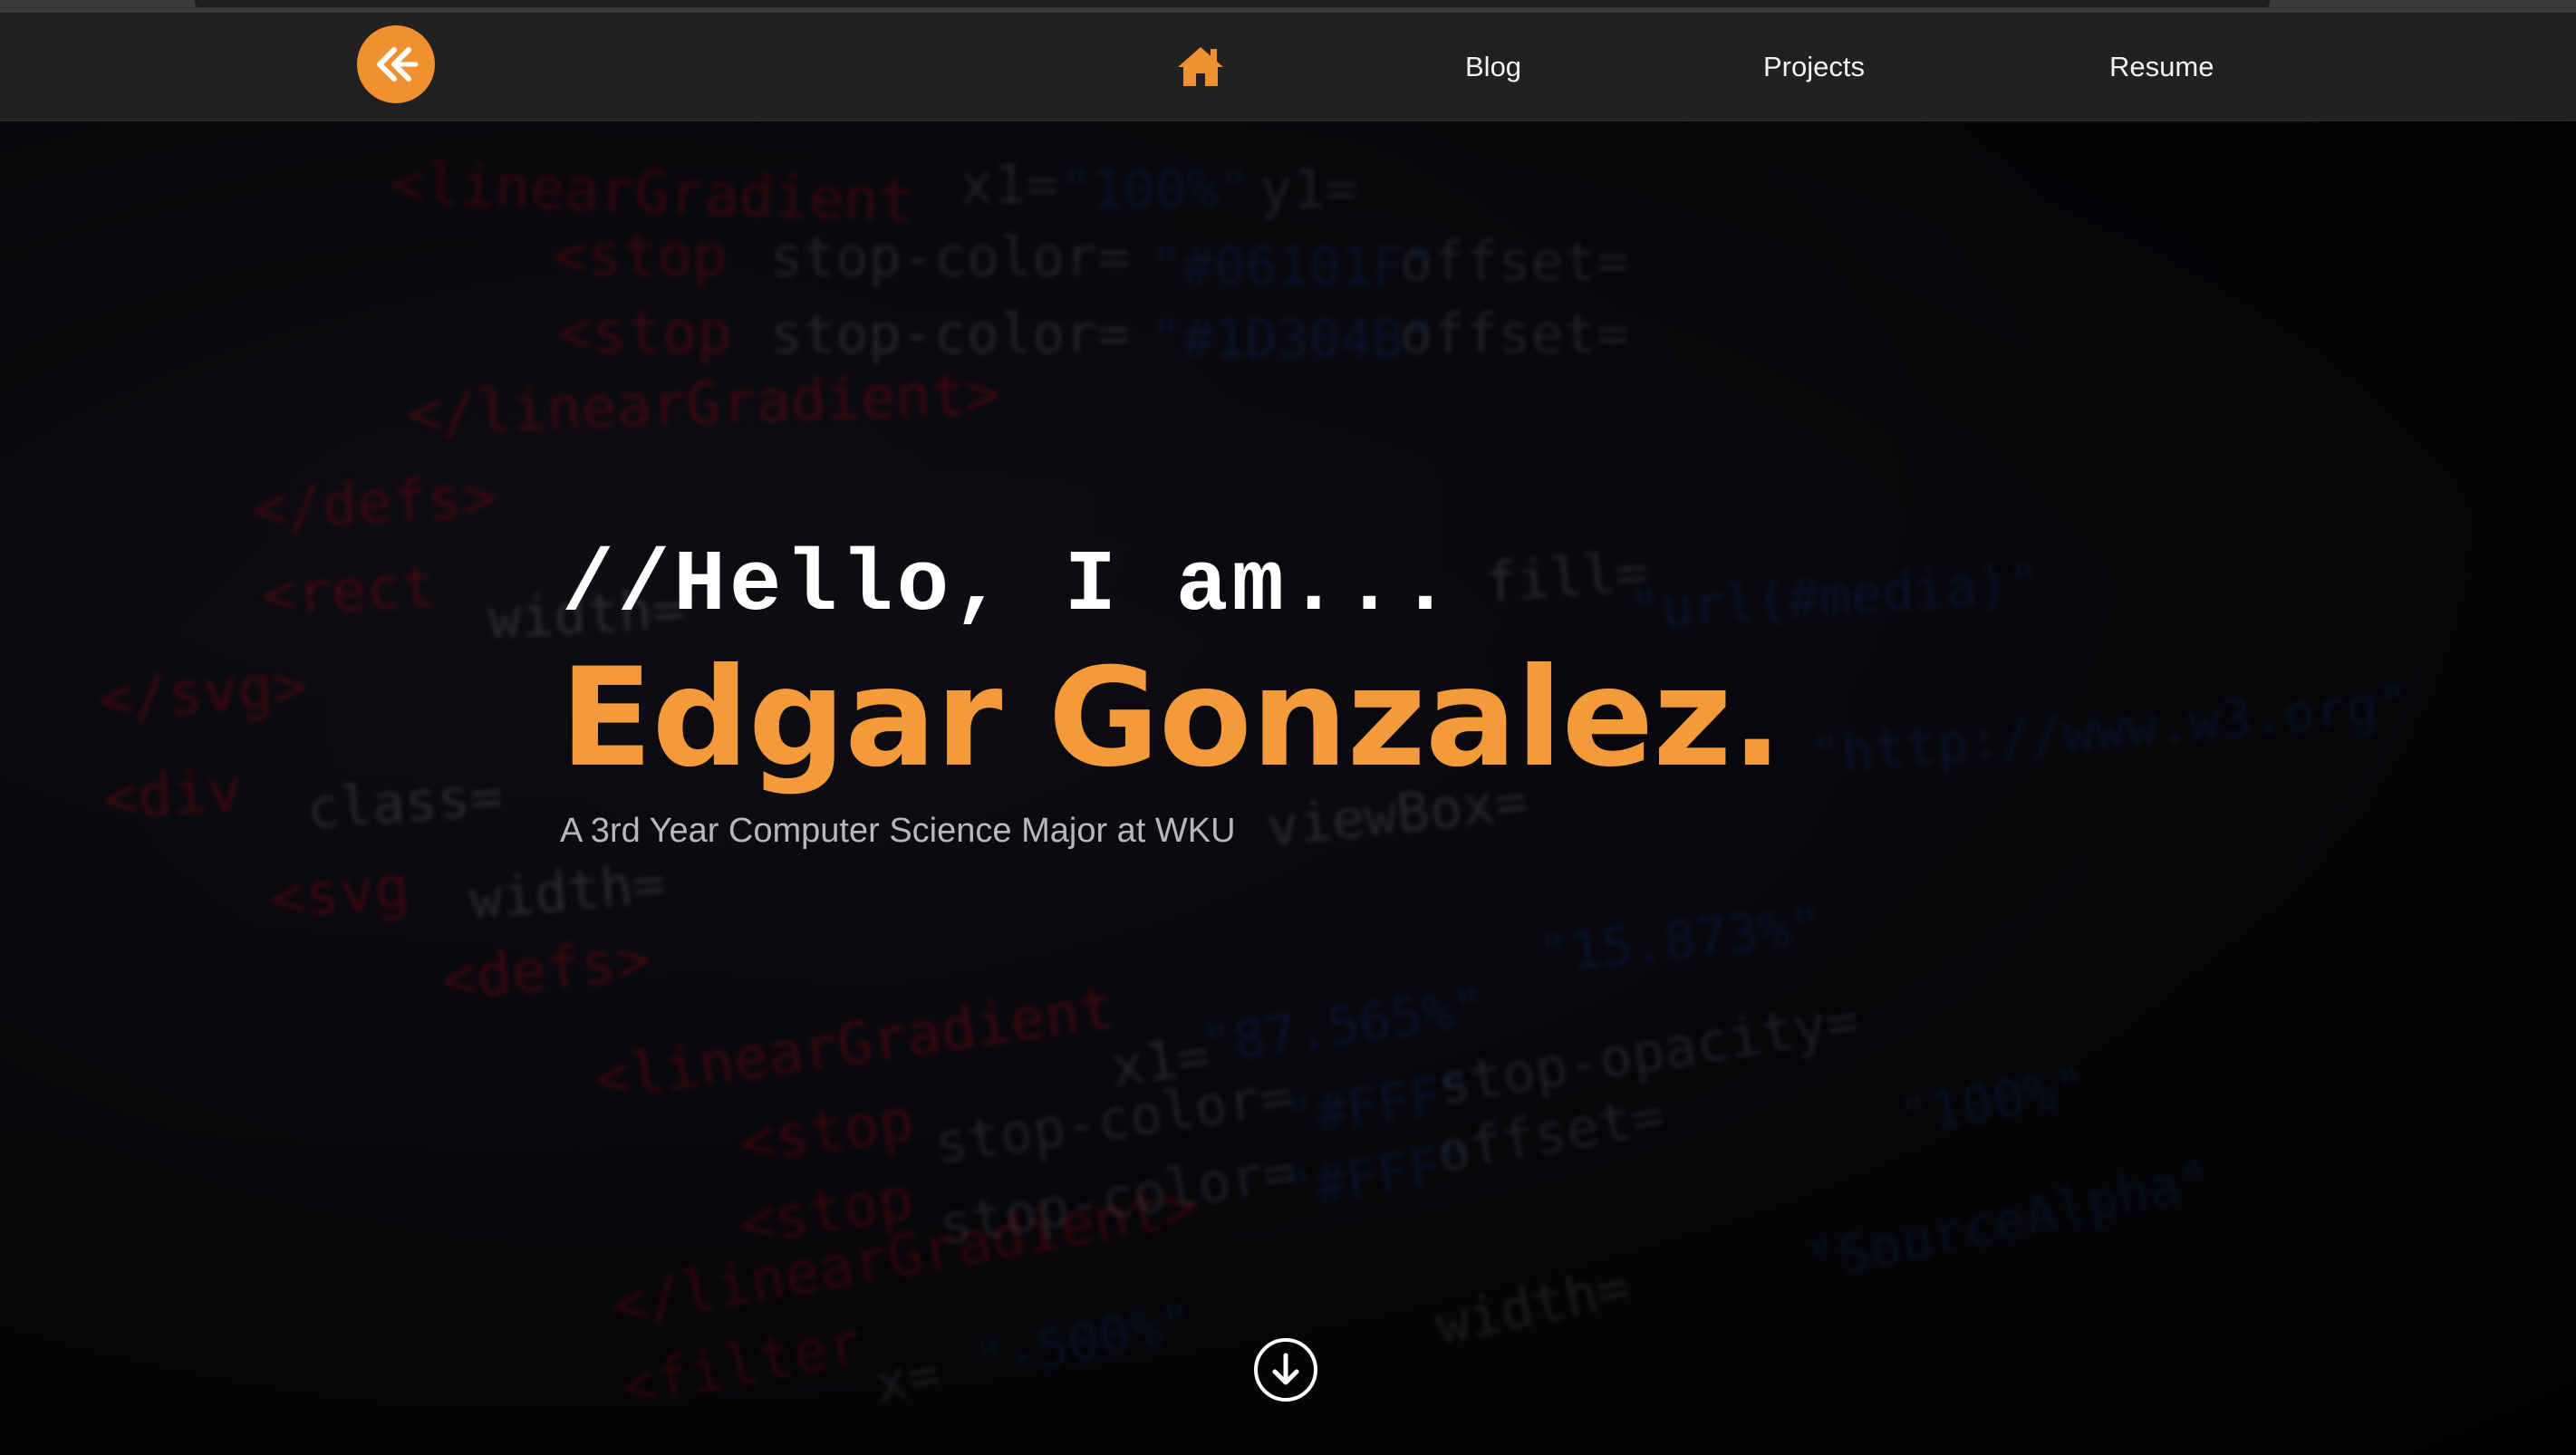  I want to click on scroll-down-button, so click(1285, 1370).